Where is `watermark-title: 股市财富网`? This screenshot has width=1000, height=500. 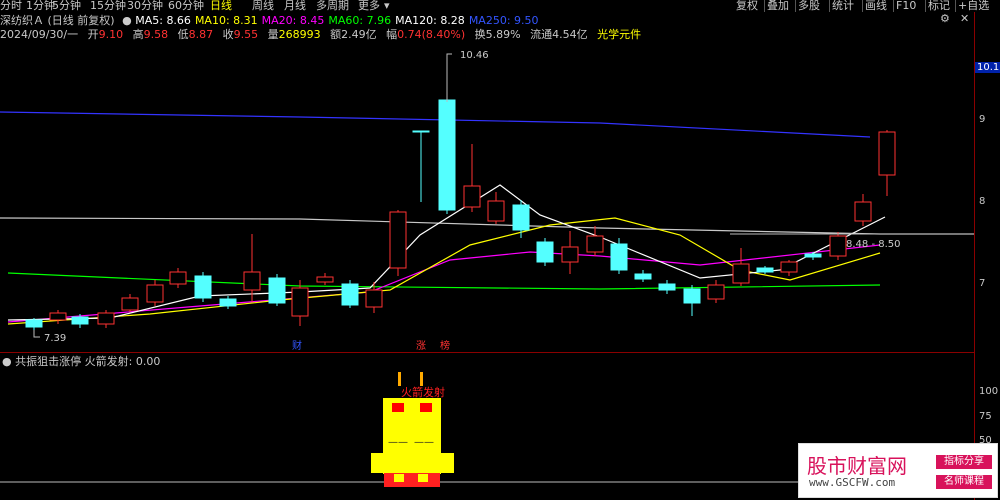
watermark-title: 股市财富网 is located at coordinates (857, 466).